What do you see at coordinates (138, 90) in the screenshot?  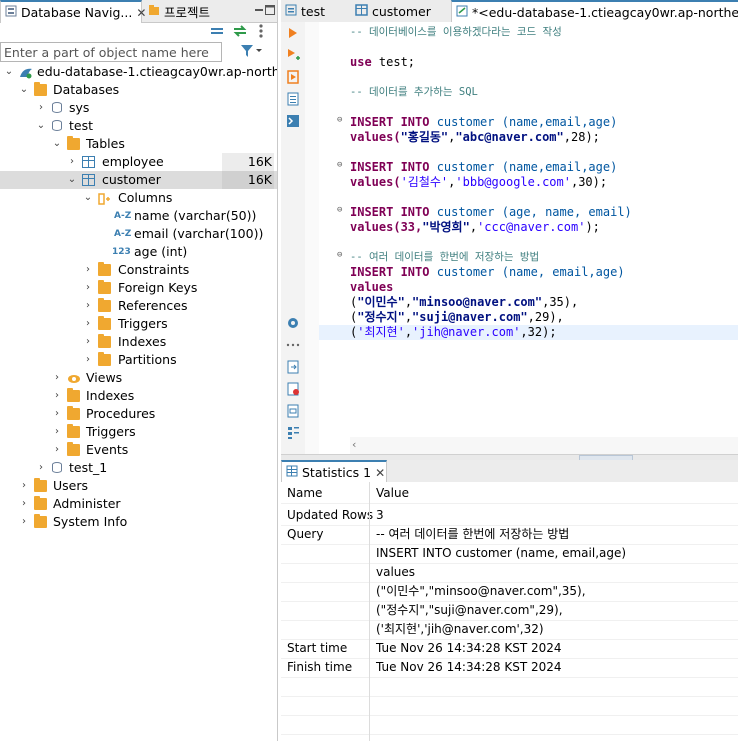 I see `tree-databases: ⌄ Databases` at bounding box center [138, 90].